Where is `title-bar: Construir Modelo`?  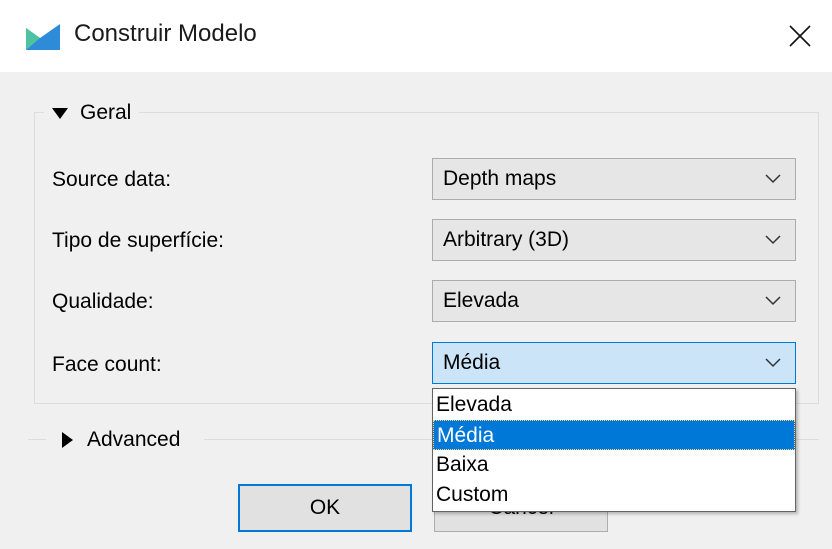 title-bar: Construir Modelo is located at coordinates (416, 36).